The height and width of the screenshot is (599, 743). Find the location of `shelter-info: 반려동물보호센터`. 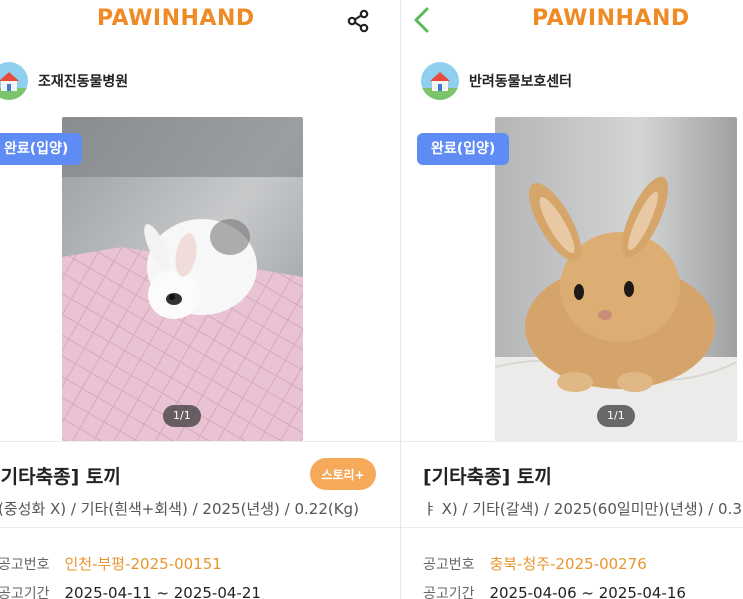

shelter-info: 반려동물보호센터 is located at coordinates (496, 81).